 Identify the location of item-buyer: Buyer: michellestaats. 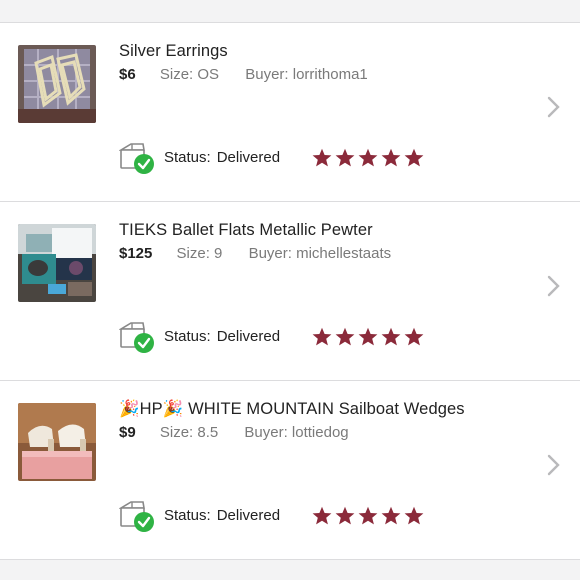
(320, 253).